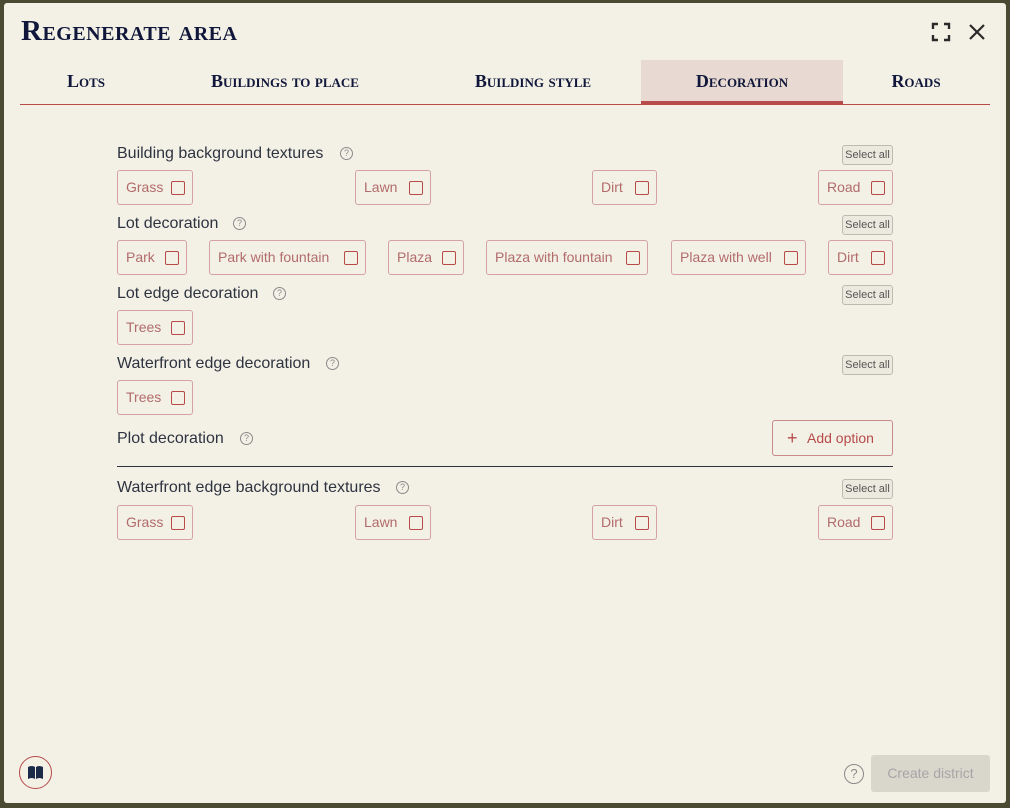 The height and width of the screenshot is (808, 1010). I want to click on plus-icon: +, so click(792, 438).